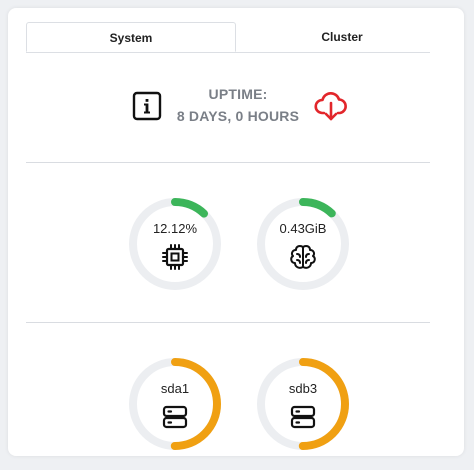 Image resolution: width=474 pixels, height=470 pixels. I want to click on sda1-disk-gauge: sda1, so click(175, 404).